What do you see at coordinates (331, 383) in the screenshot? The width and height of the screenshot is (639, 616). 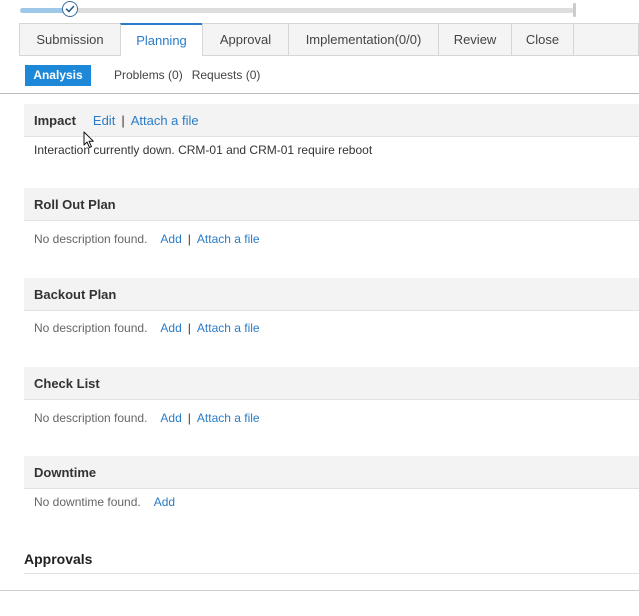 I see `checklist-section-header: Check List` at bounding box center [331, 383].